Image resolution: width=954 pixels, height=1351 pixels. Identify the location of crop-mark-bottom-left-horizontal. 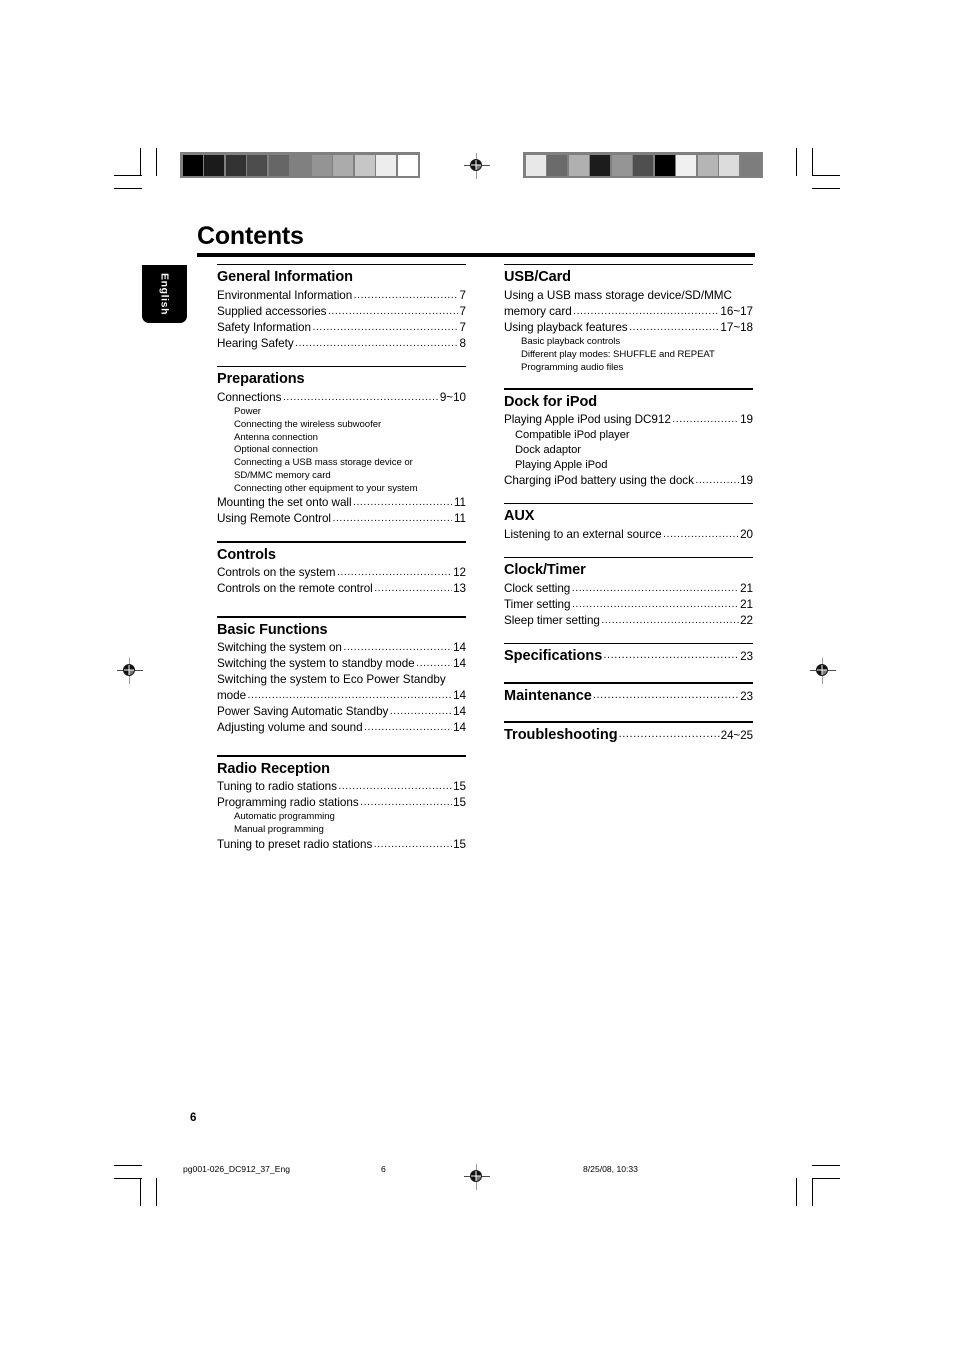
(128, 1179).